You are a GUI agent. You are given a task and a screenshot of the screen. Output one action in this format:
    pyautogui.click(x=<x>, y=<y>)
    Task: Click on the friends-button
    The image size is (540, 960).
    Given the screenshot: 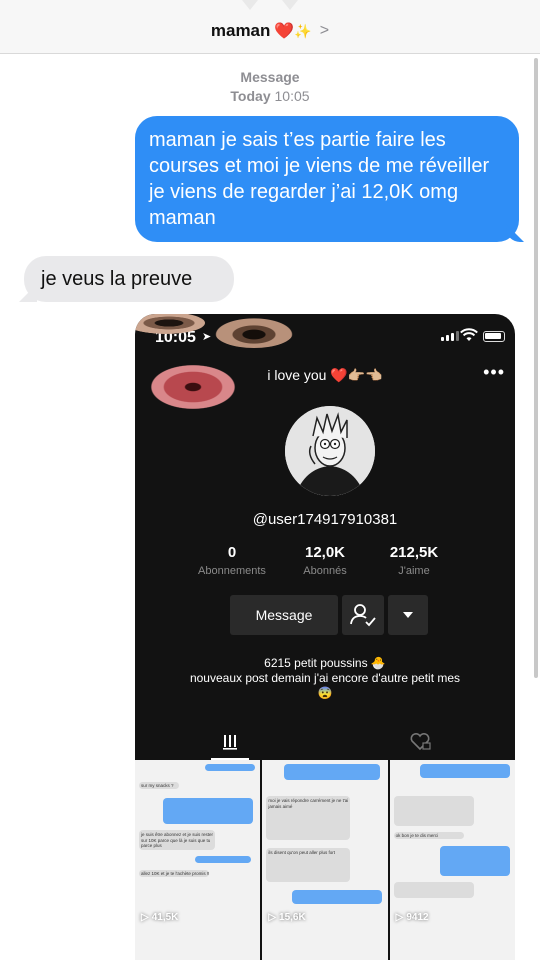 What is the action you would take?
    pyautogui.click(x=363, y=615)
    